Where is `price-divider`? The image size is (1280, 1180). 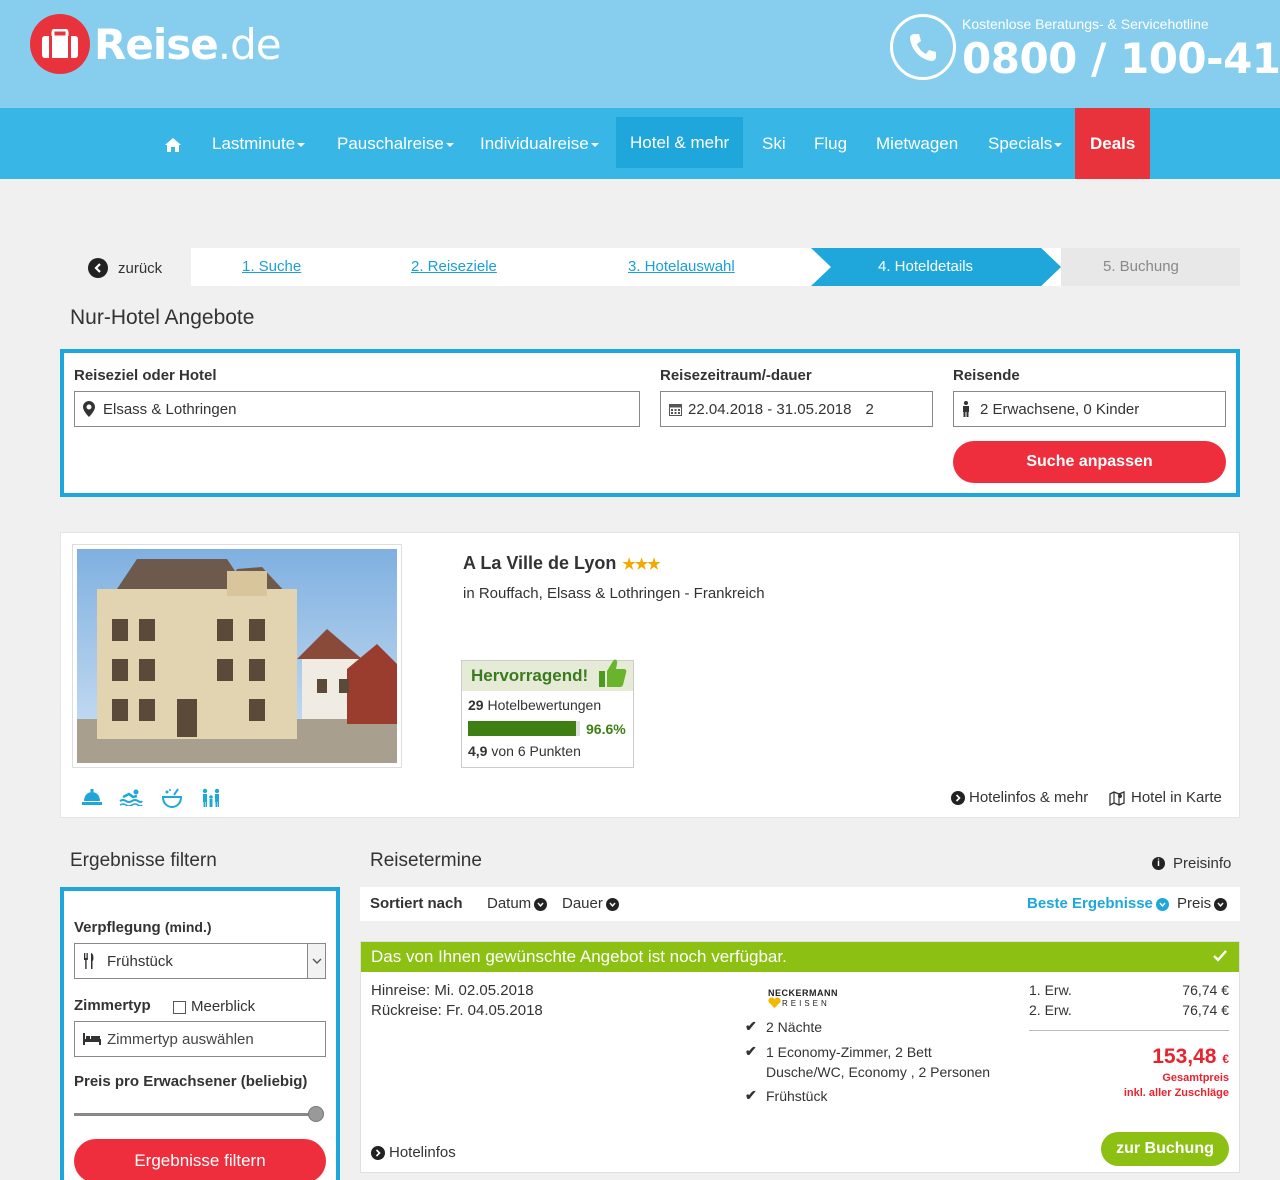
price-divider is located at coordinates (1129, 1030).